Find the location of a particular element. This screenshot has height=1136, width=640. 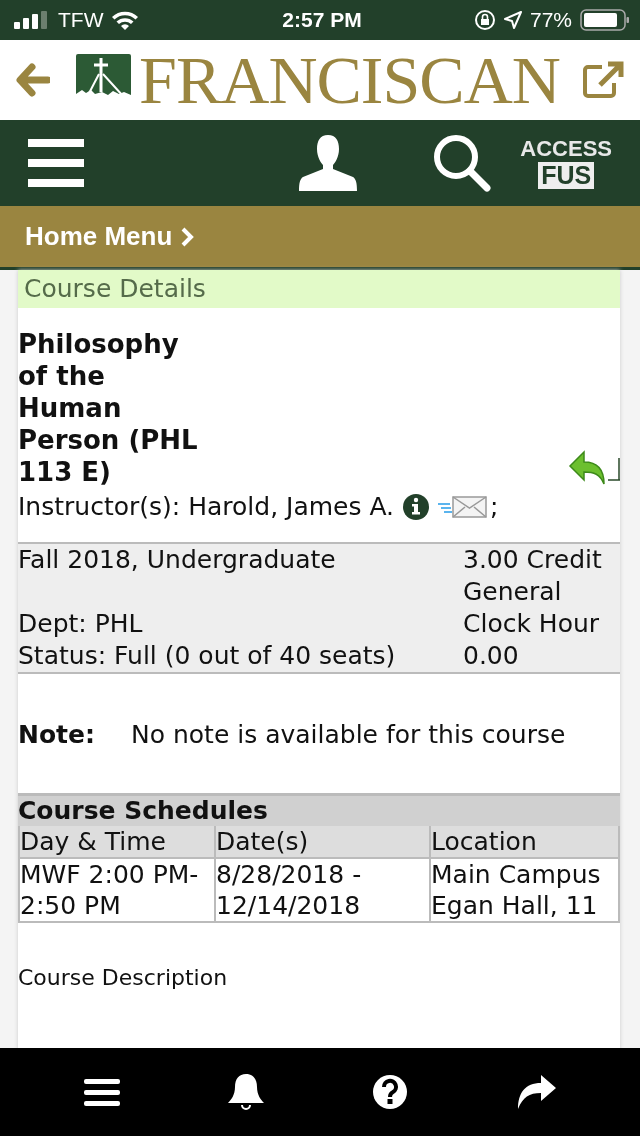

clock-hours-value: 0.00 is located at coordinates (491, 655).